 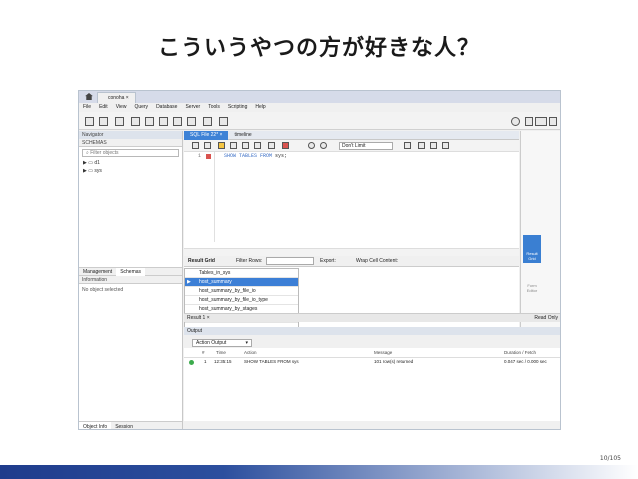 What do you see at coordinates (285, 145) in the screenshot?
I see `record-icon` at bounding box center [285, 145].